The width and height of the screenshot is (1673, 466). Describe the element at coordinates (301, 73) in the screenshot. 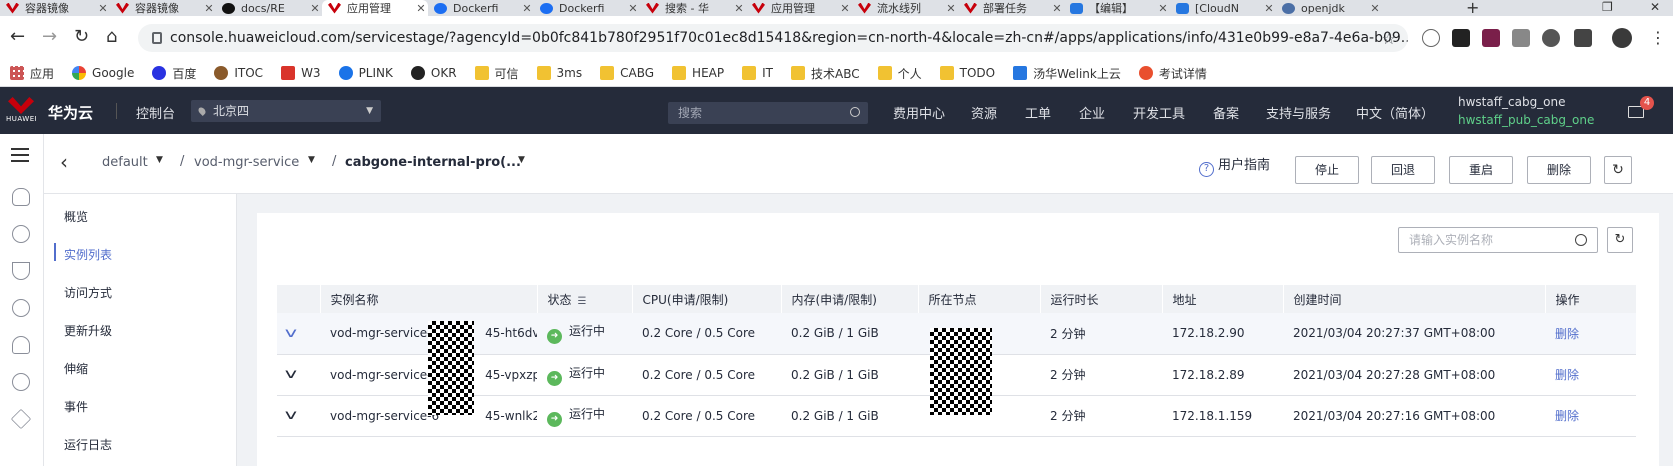

I see `bookmark-item: W3` at that location.